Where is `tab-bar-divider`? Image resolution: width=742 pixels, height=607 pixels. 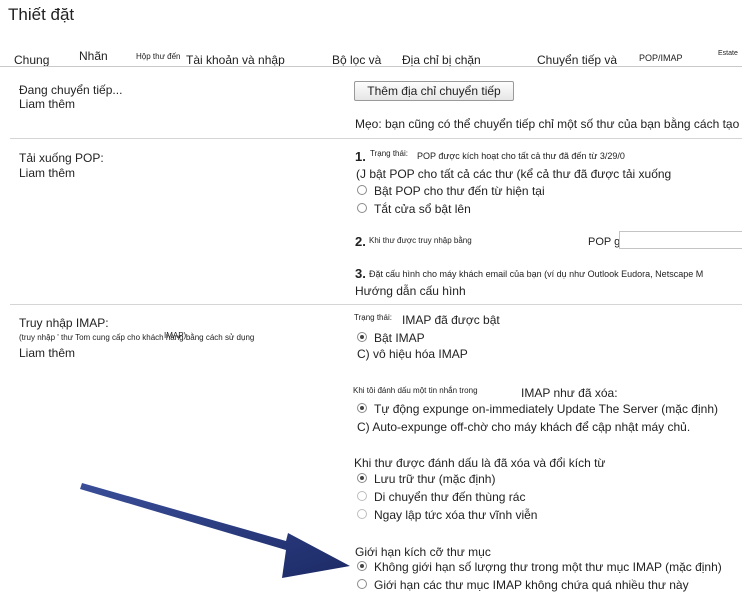
tab-bar-divider is located at coordinates (371, 66).